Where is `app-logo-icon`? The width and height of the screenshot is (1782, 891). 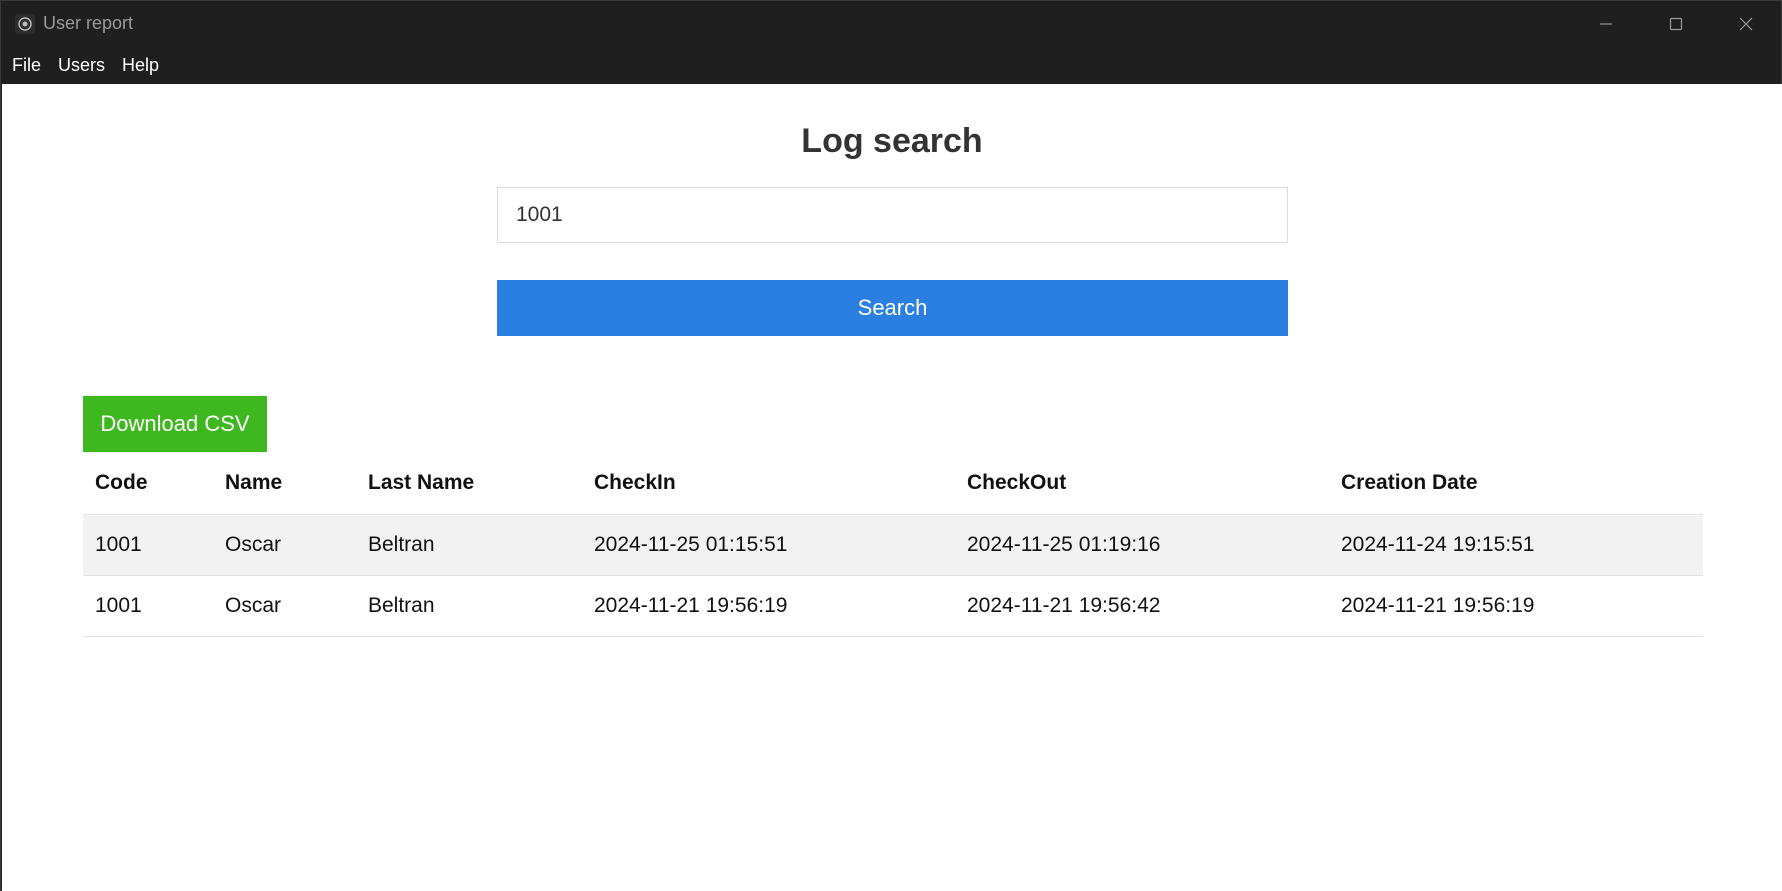 app-logo-icon is located at coordinates (25, 23).